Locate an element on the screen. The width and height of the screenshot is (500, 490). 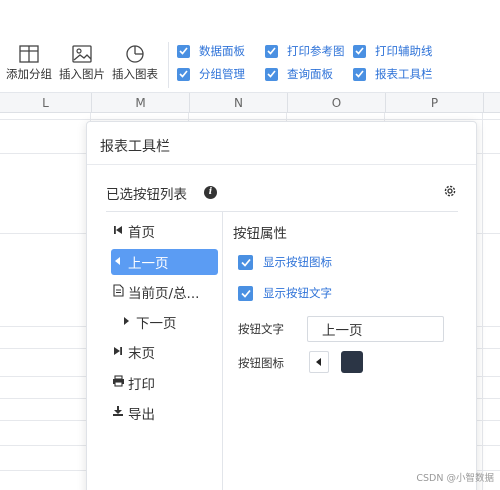
add-group-button: 添加分组 is located at coordinates (29, 63).